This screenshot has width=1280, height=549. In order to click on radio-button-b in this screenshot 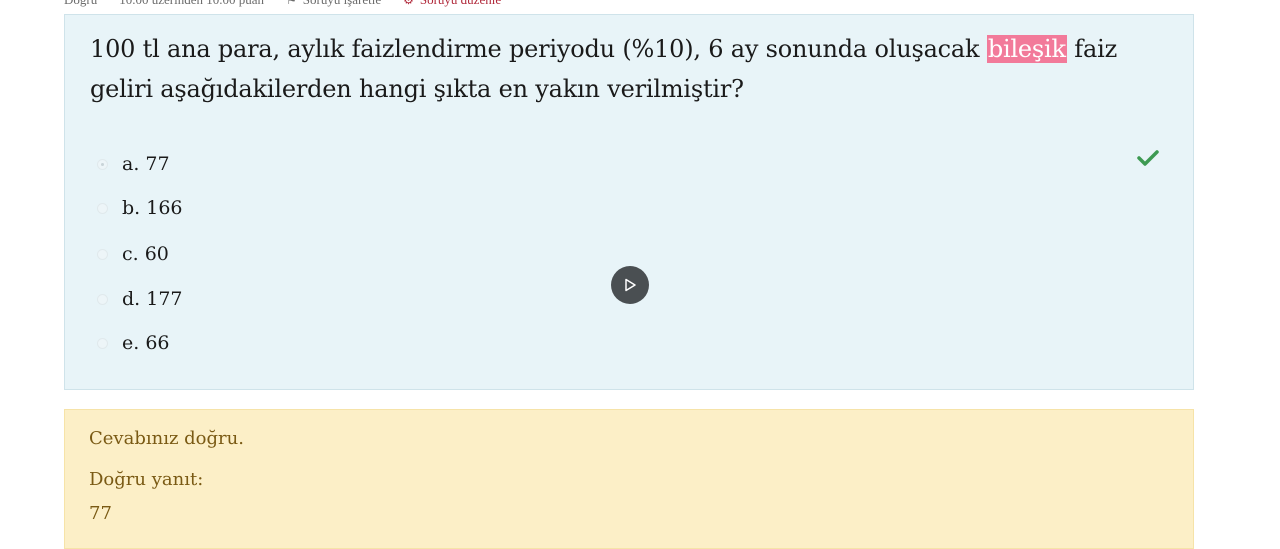, I will do `click(102, 208)`.